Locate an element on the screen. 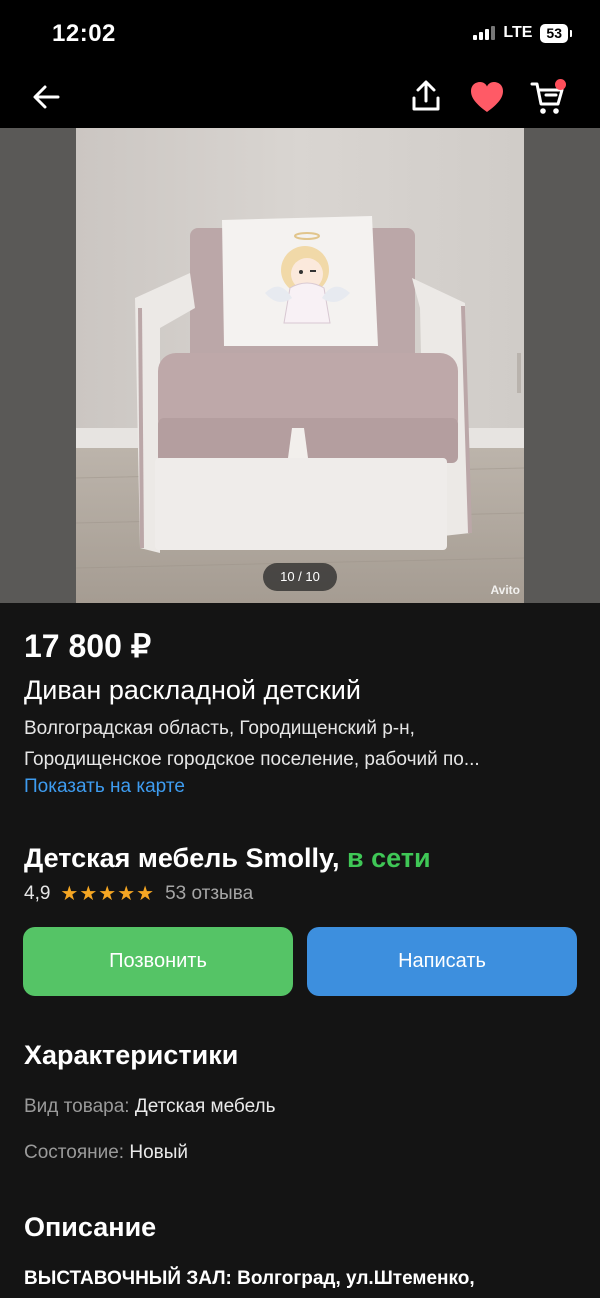 This screenshot has width=600, height=1298. status-indicators: LTE 53 is located at coordinates (522, 33).